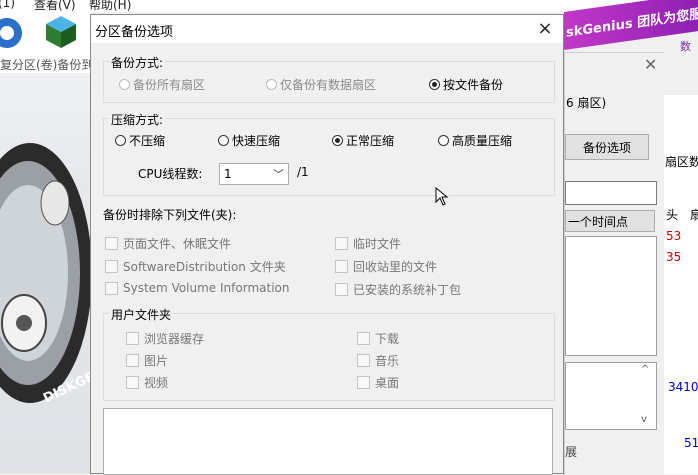 This screenshot has height=475, width=698. What do you see at coordinates (611, 193) in the screenshot?
I see `path-input` at bounding box center [611, 193].